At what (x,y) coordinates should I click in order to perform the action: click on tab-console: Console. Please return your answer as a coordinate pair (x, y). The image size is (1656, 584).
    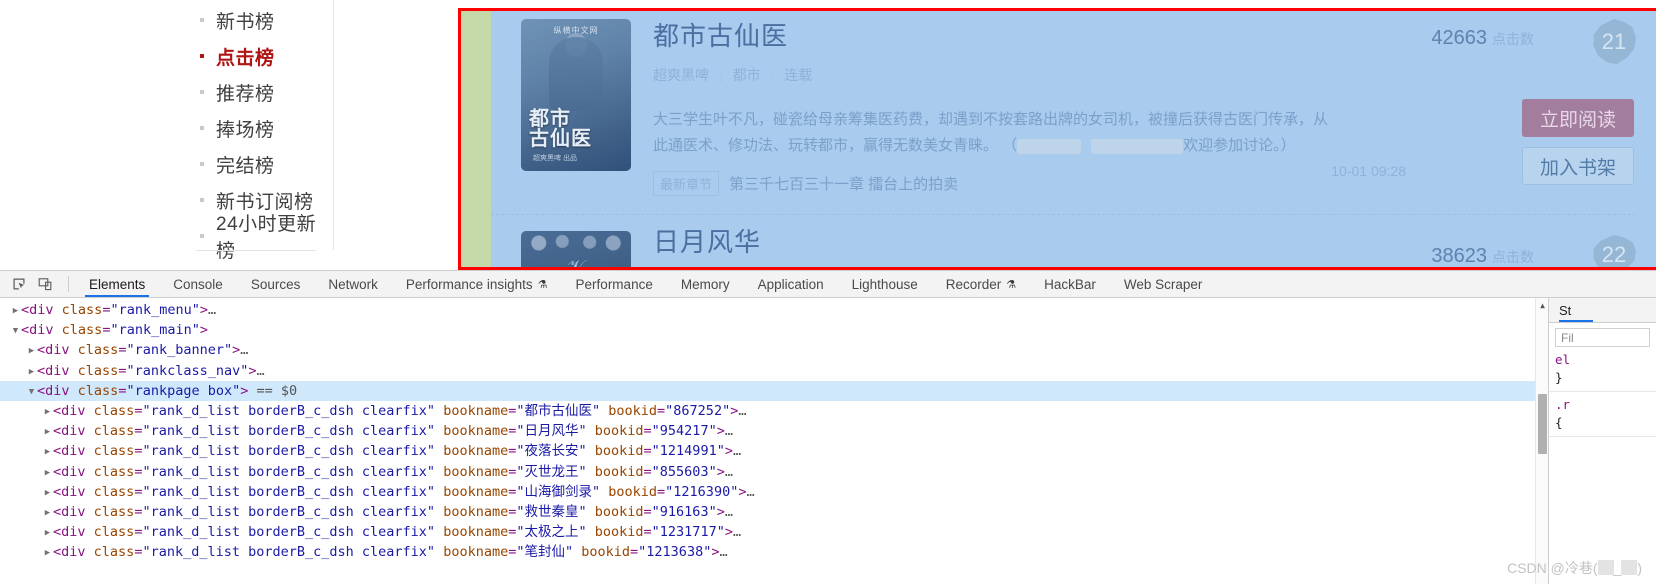
    Looking at the image, I should click on (198, 284).